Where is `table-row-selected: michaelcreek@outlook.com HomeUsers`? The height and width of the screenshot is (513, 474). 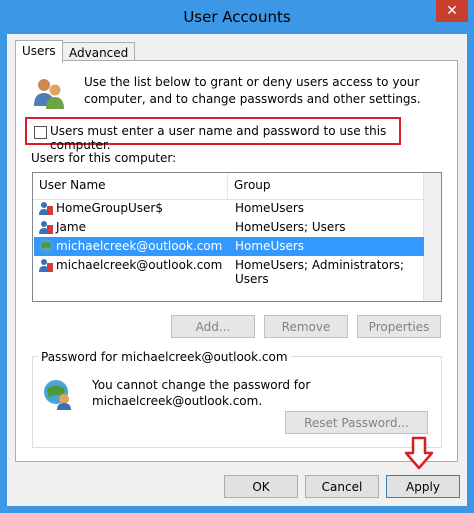
table-row-selected: michaelcreek@outlook.com HomeUsers is located at coordinates (229, 246).